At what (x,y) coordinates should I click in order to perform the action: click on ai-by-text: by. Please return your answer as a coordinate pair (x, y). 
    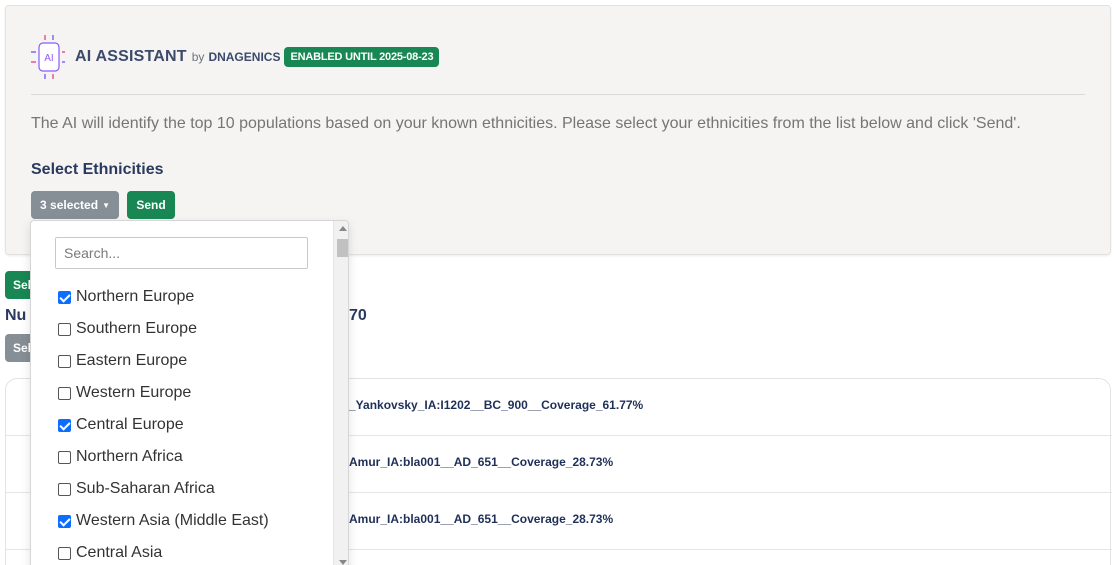
    Looking at the image, I should click on (198, 57).